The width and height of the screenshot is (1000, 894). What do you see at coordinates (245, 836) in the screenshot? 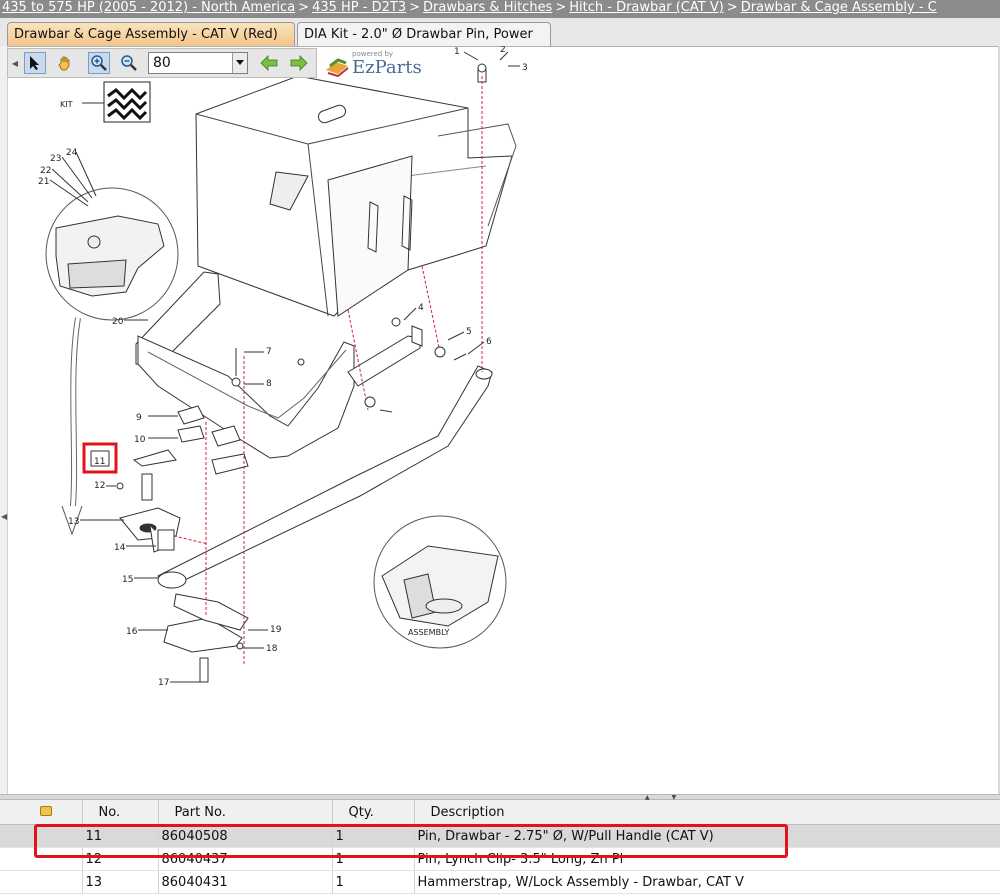
I see `row-part-no: 86040508` at bounding box center [245, 836].